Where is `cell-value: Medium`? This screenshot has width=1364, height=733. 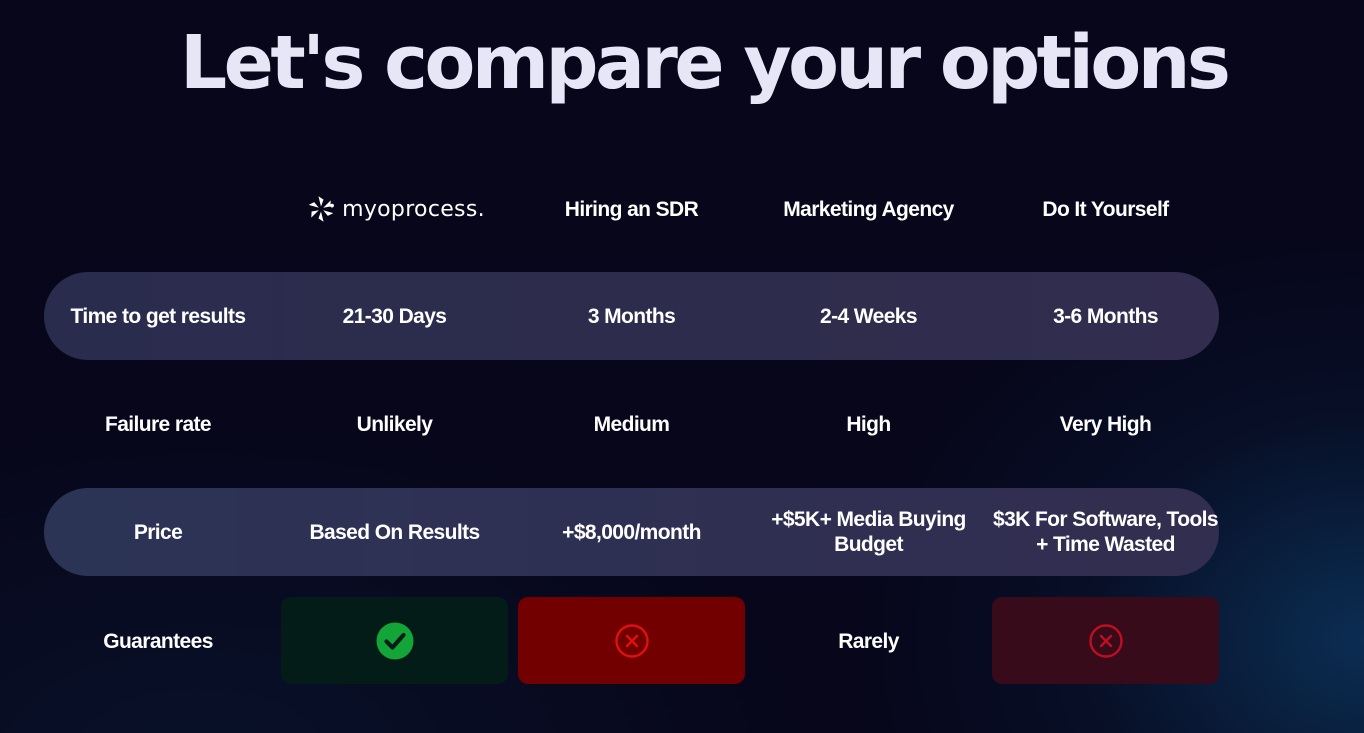 cell-value: Medium is located at coordinates (631, 424).